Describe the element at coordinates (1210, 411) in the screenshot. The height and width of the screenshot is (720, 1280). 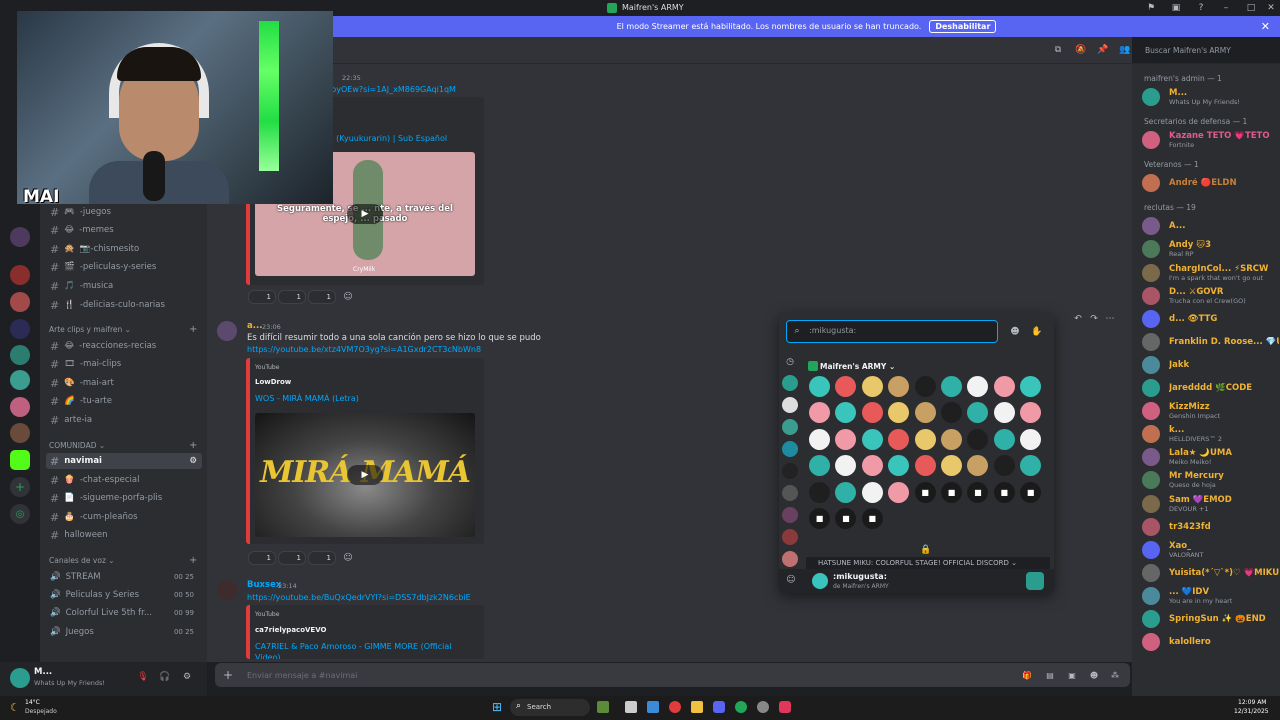
I see `member-item: KizzMizz Genshin Impact` at that location.